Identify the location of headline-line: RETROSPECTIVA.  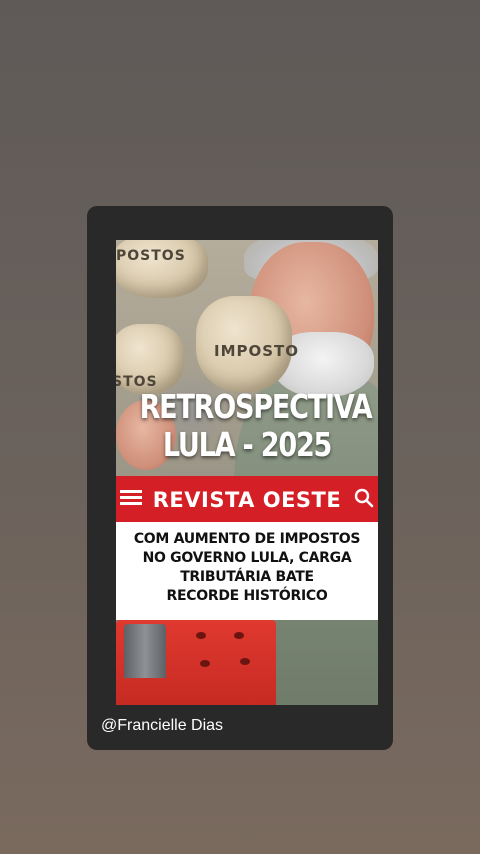
(256, 406).